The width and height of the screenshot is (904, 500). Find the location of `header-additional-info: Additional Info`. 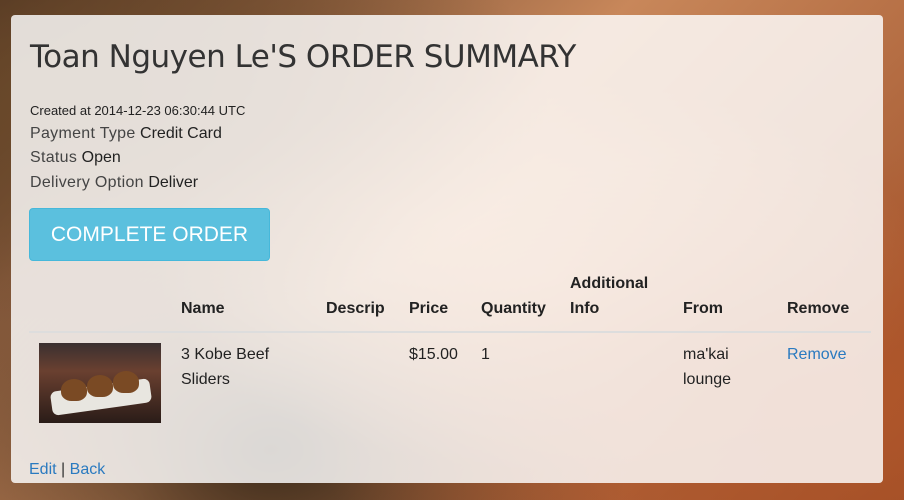

header-additional-info: Additional Info is located at coordinates (609, 296).